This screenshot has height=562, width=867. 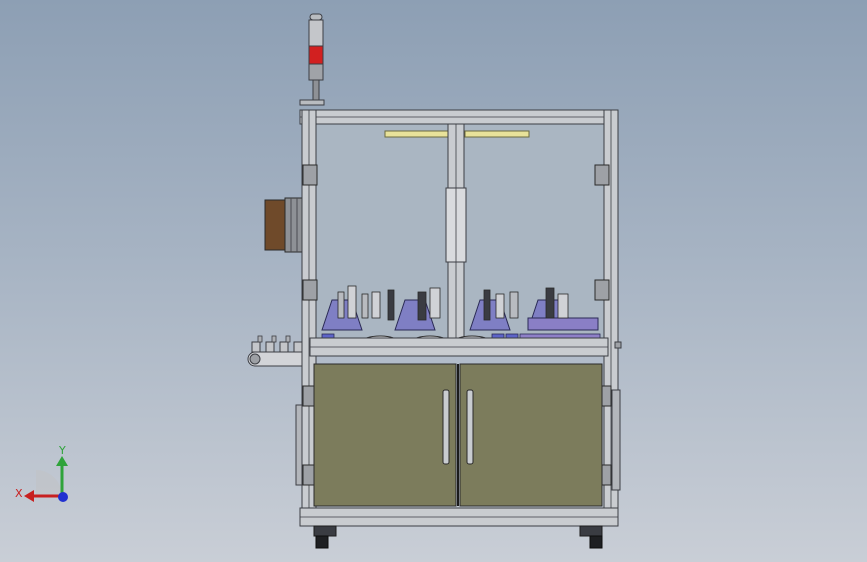 I want to click on side-motor, so click(x=284, y=225).